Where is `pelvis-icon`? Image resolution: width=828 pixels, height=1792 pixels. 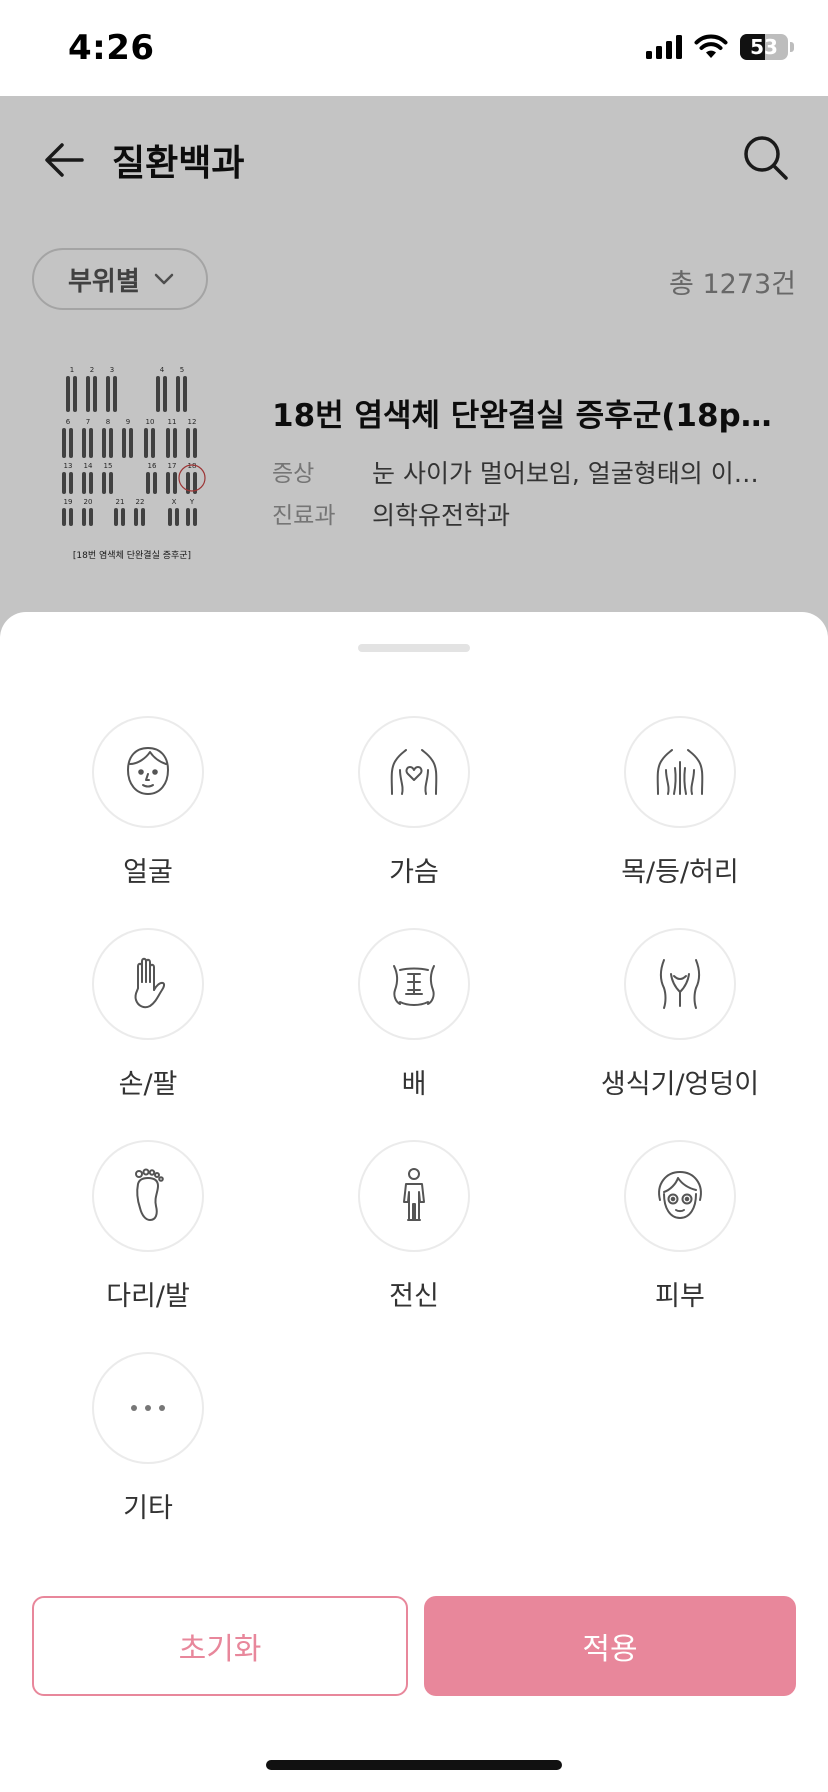 pelvis-icon is located at coordinates (680, 984).